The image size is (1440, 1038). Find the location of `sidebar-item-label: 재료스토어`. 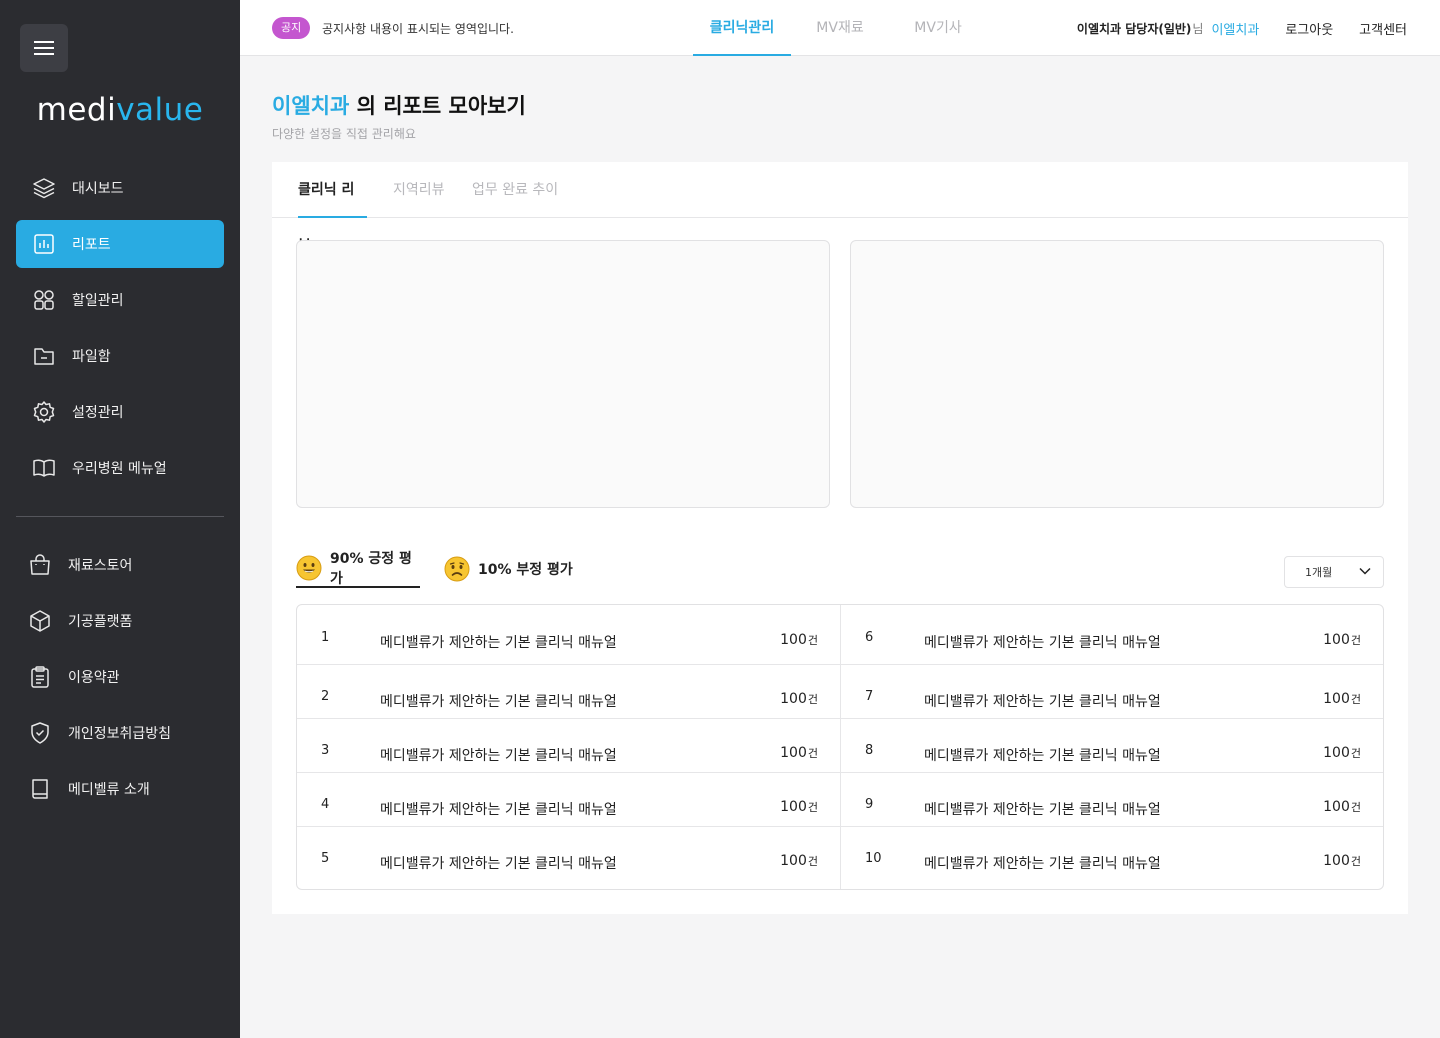

sidebar-item-label: 재료스토어 is located at coordinates (100, 566).